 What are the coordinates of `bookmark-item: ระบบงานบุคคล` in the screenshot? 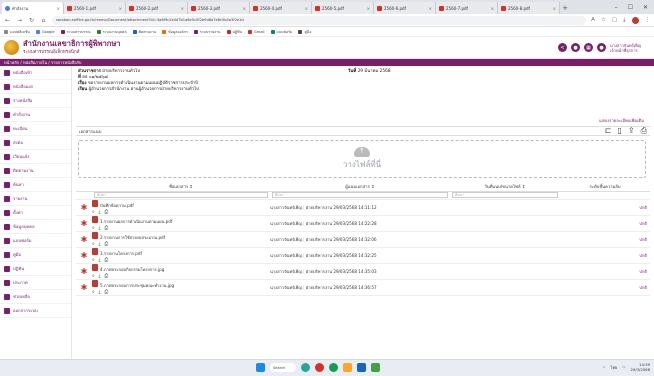 It's located at (111, 32).